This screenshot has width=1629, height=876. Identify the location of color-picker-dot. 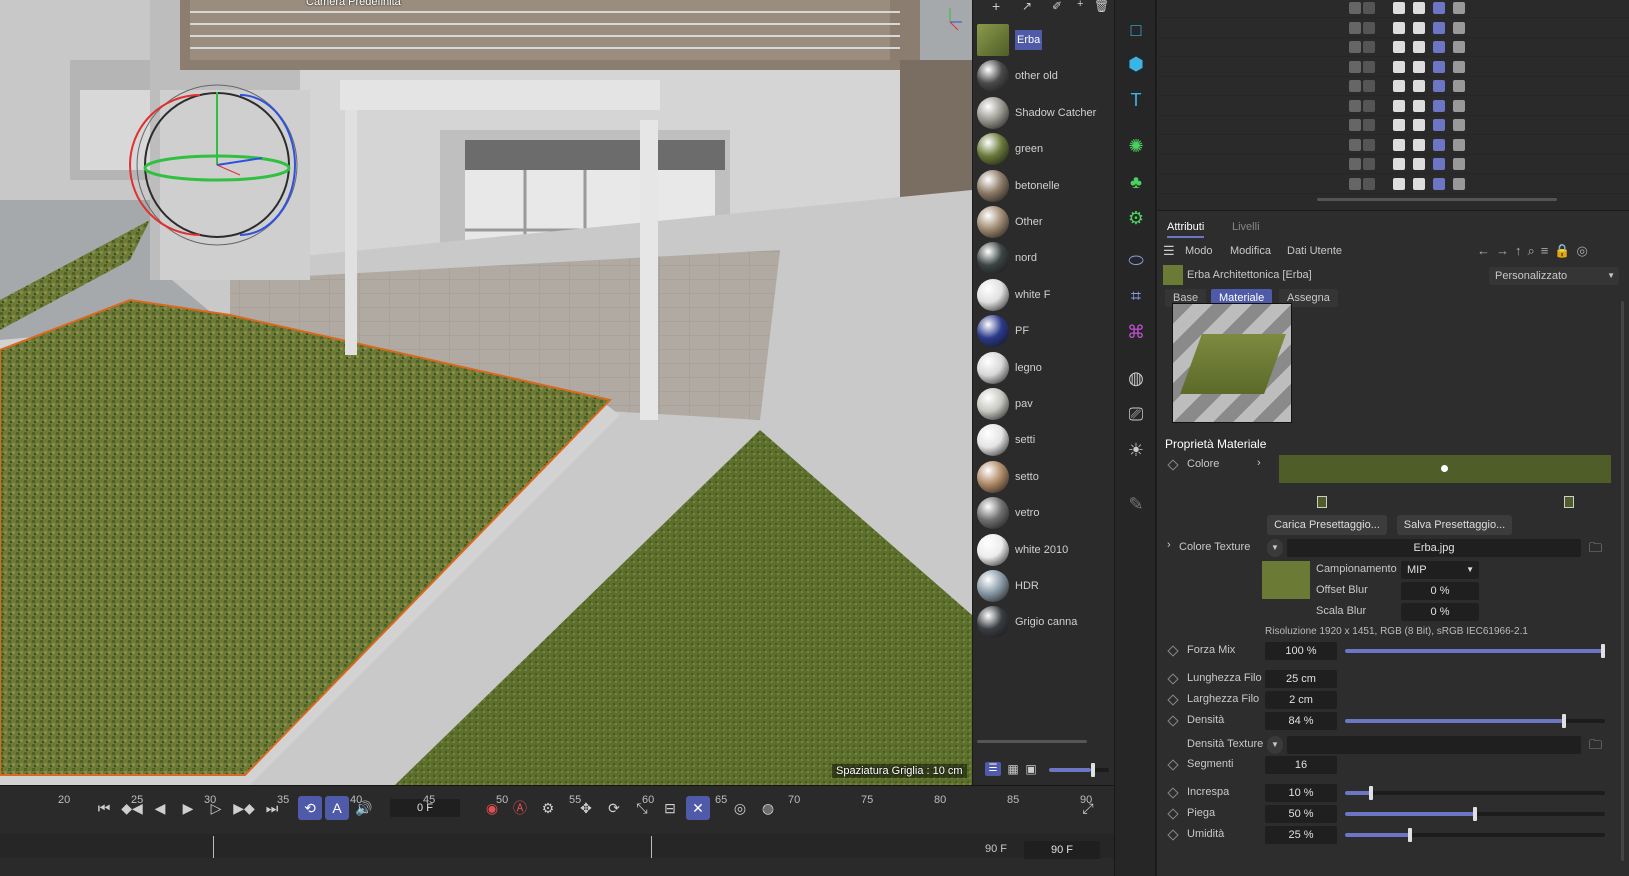
(1444, 468).